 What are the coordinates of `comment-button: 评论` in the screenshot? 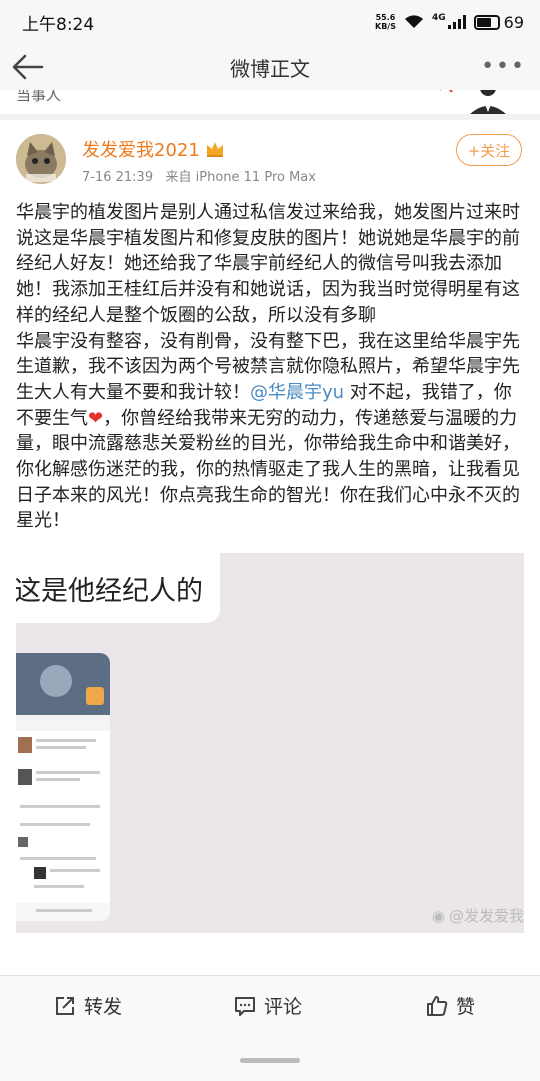 It's located at (268, 1005).